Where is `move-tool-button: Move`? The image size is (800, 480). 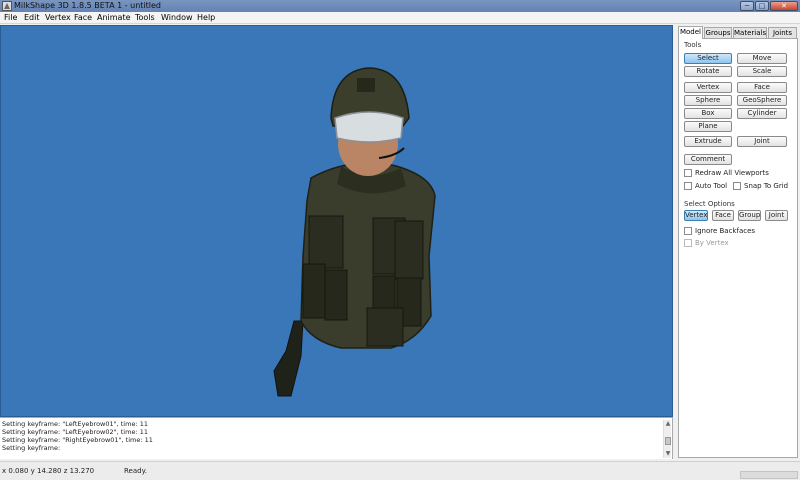
move-tool-button: Move is located at coordinates (762, 58).